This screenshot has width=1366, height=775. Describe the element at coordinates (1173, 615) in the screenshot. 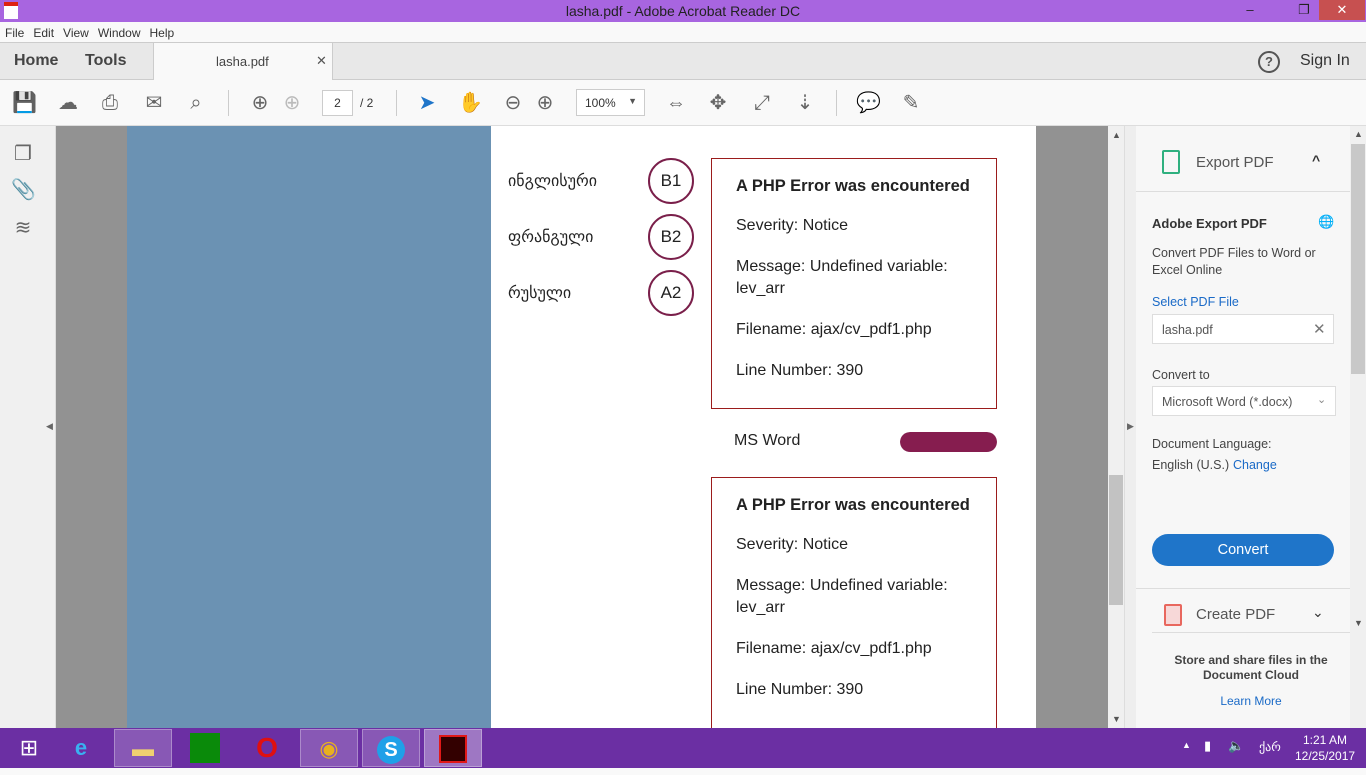

I see `create-pdf-icon` at that location.